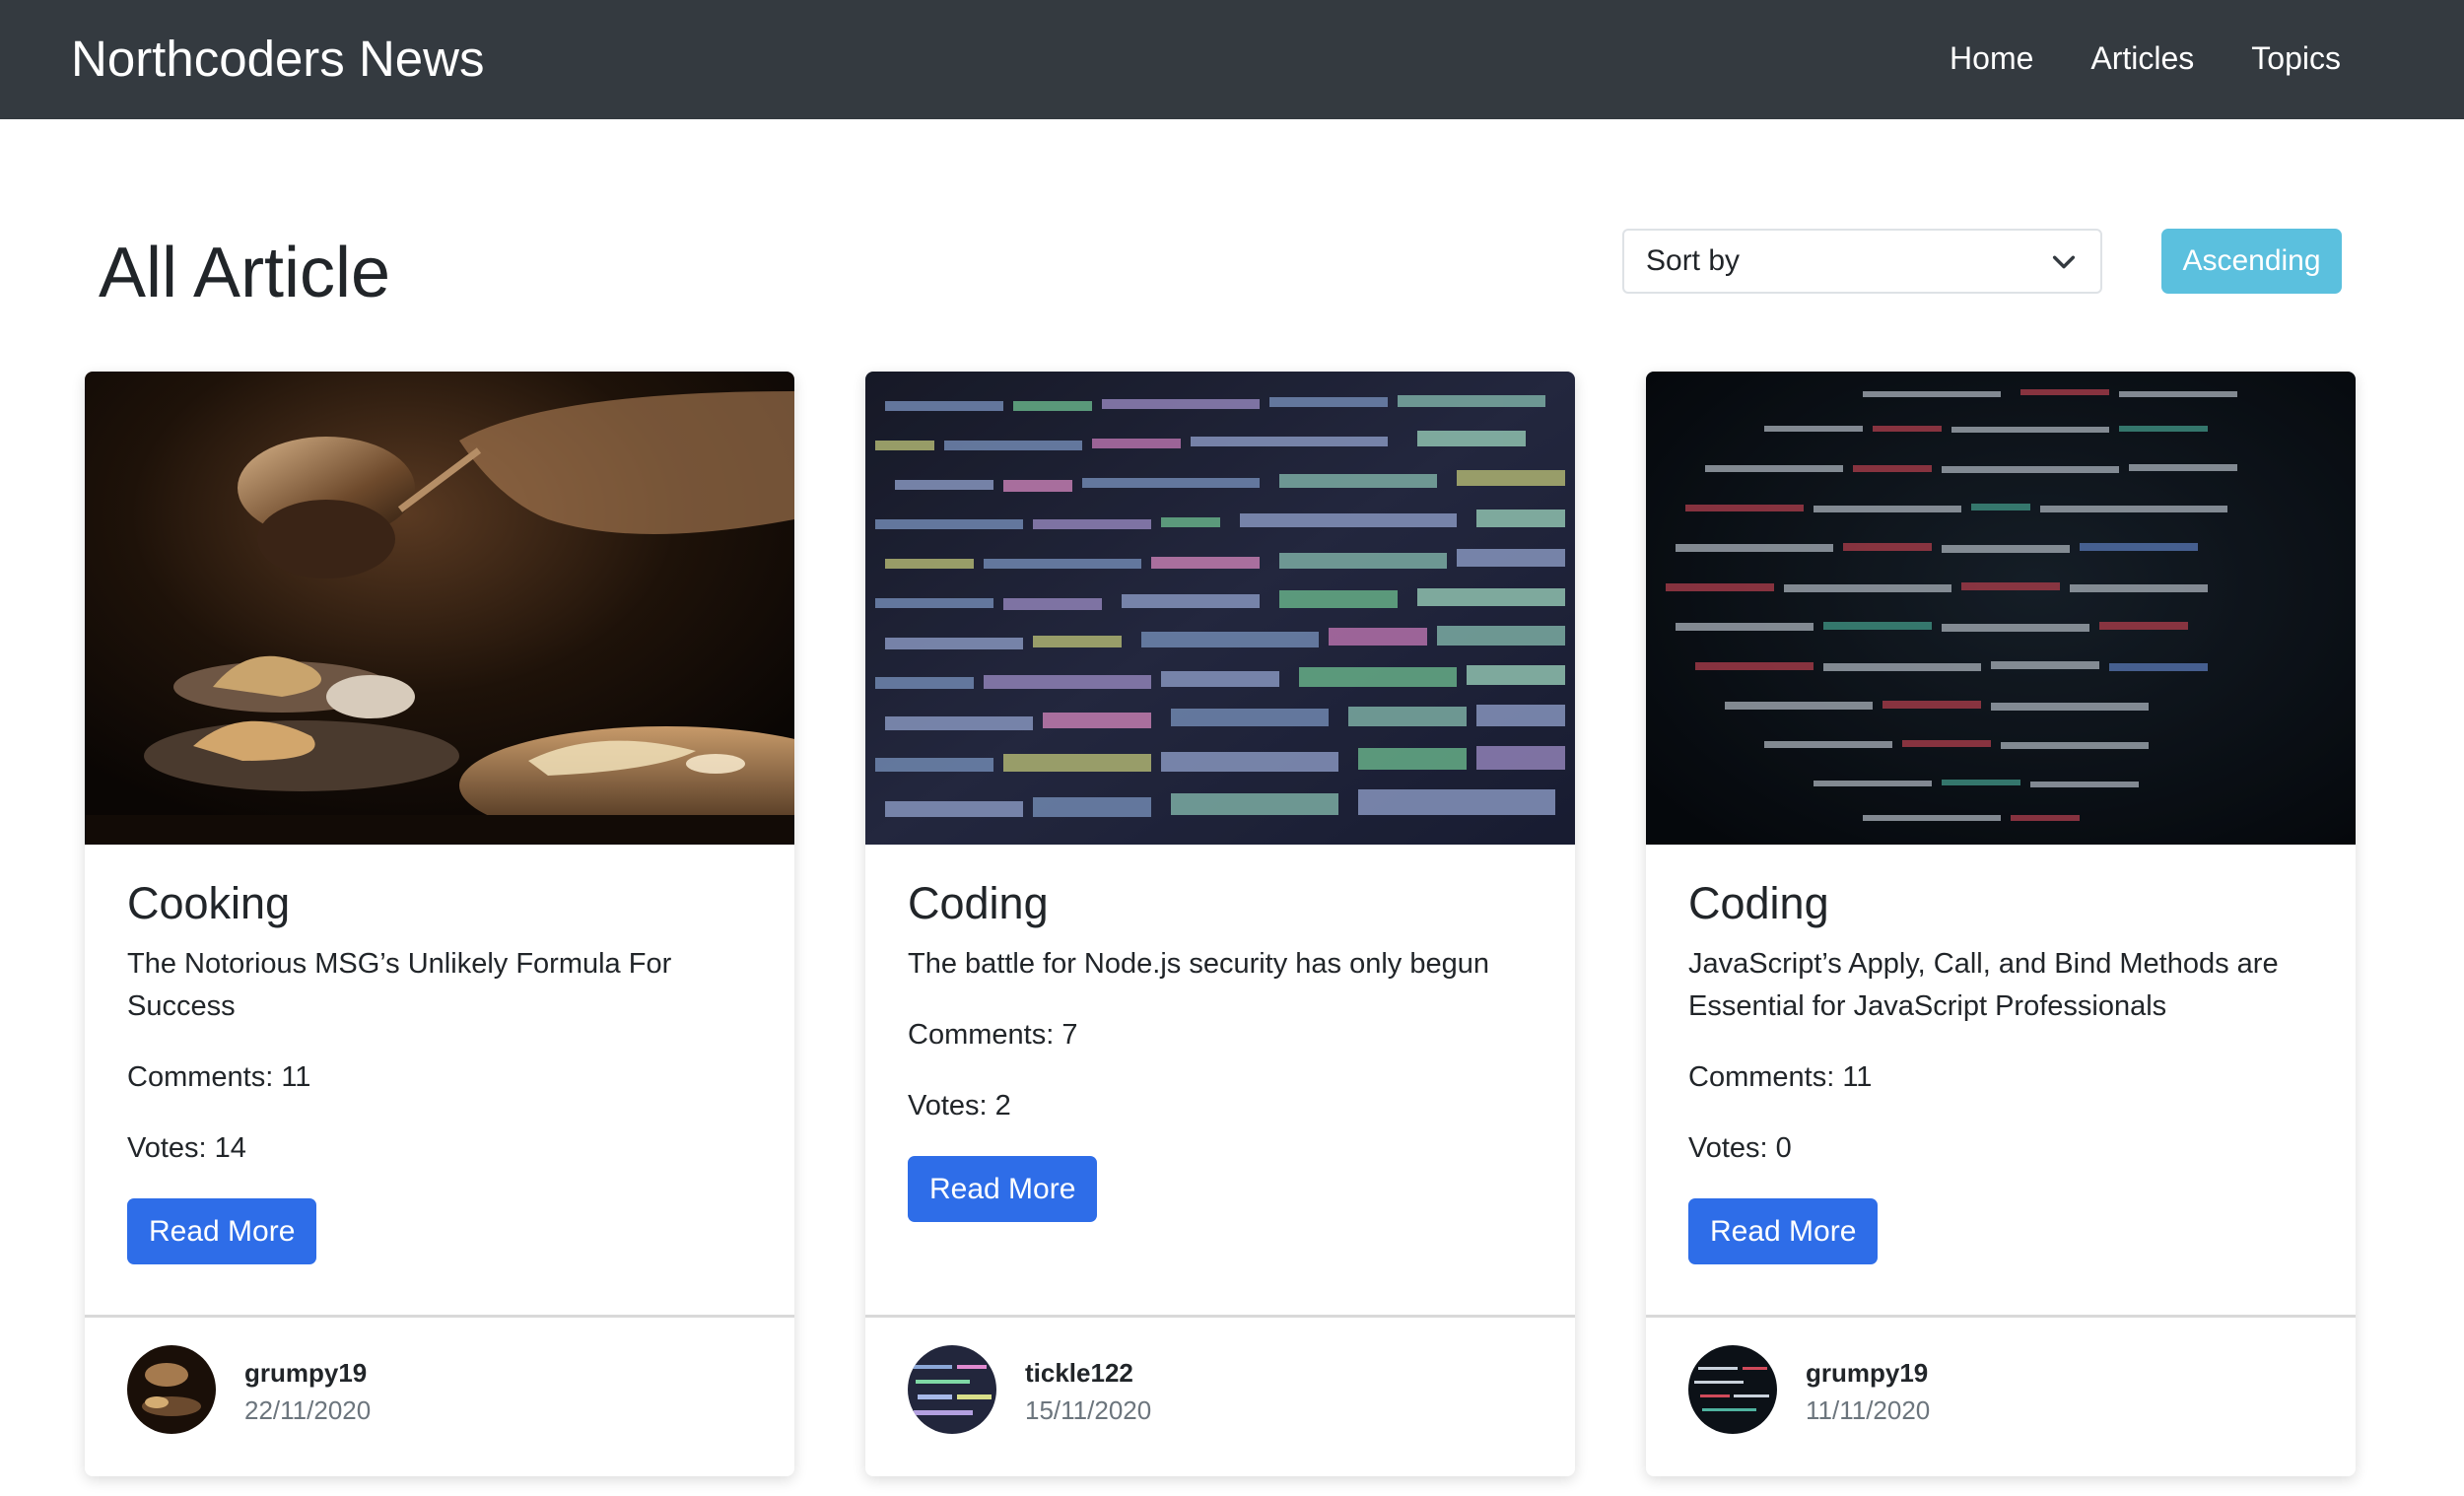  I want to click on ascending-button: Ascending, so click(2251, 261).